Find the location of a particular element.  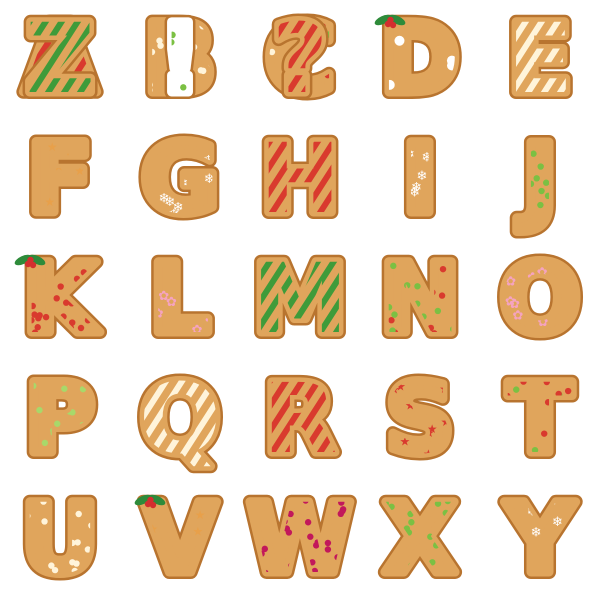

cookie-letter-s: S S S ★ ★ ★ ★ ★ ★ ★ ★ ★ ★ is located at coordinates (419, 419).